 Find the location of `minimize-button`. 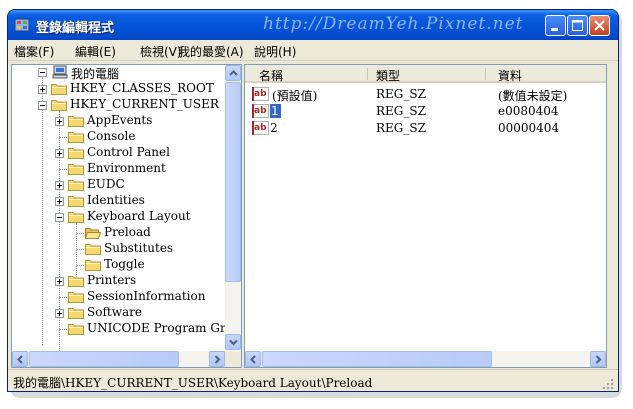

minimize-button is located at coordinates (555, 25).